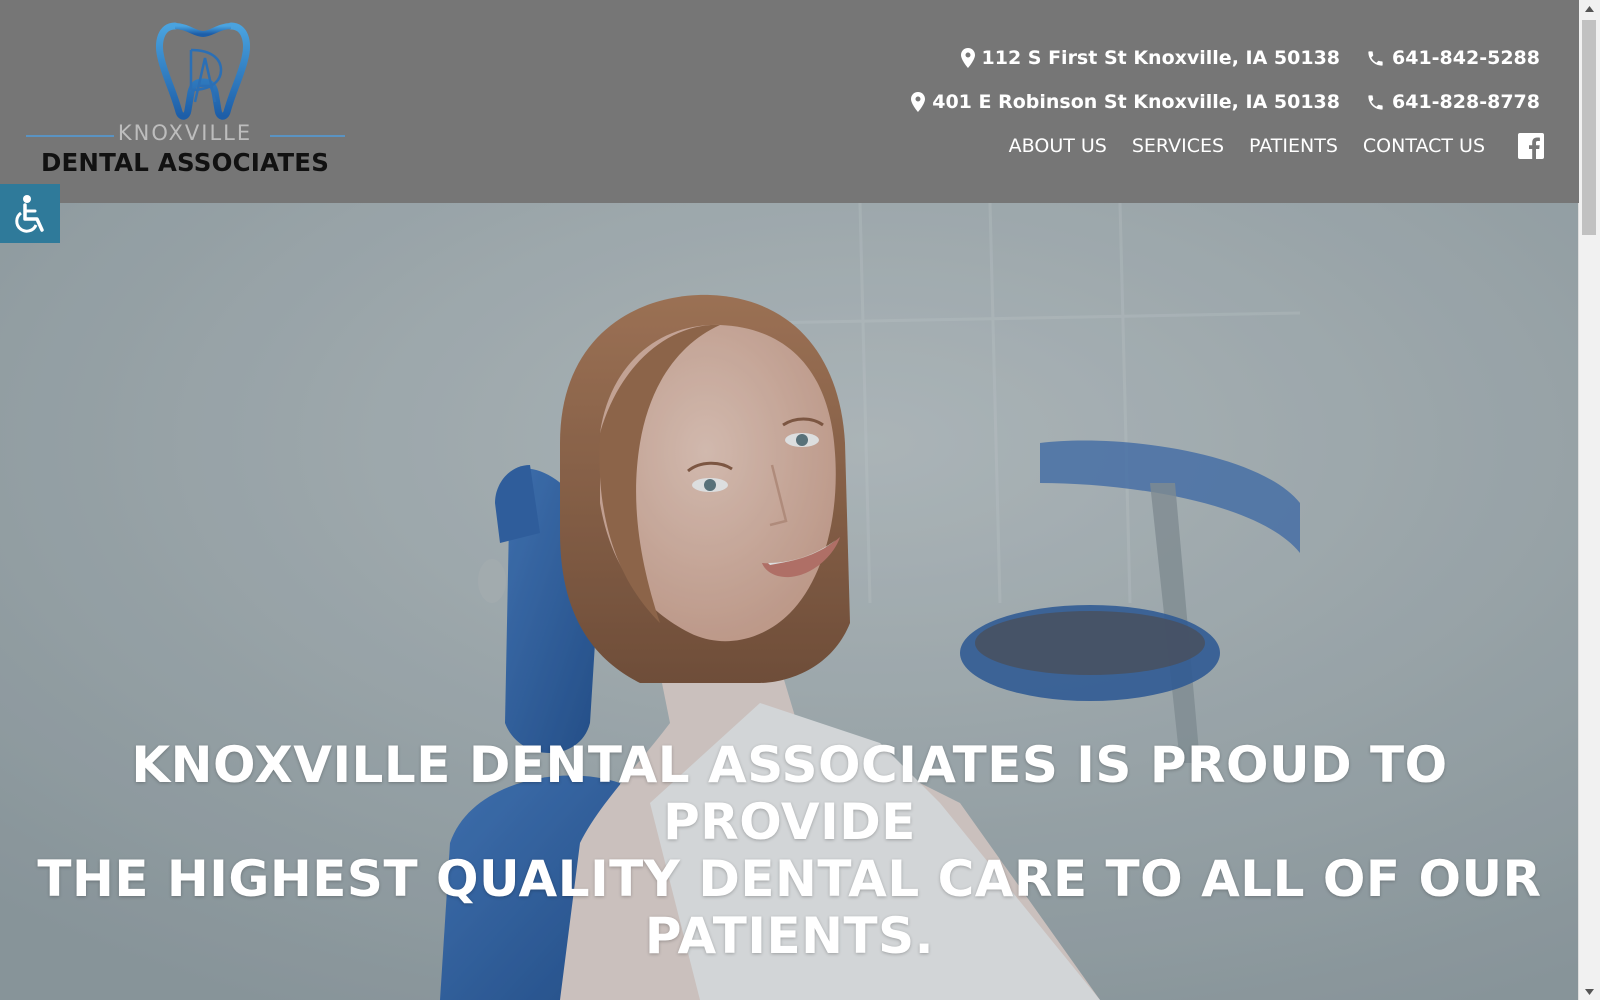 The height and width of the screenshot is (1000, 1600). I want to click on nav-contact-us: CONTACT US, so click(1424, 146).